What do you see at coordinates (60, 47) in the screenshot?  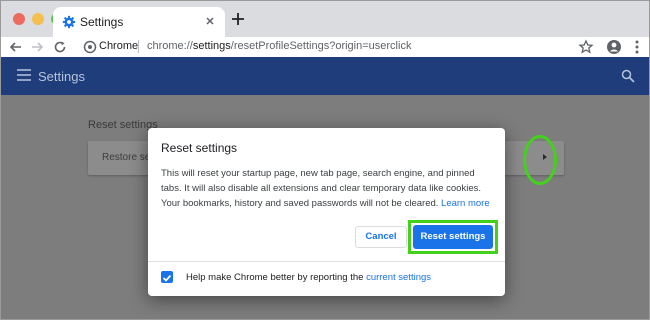 I see `reload-icon` at bounding box center [60, 47].